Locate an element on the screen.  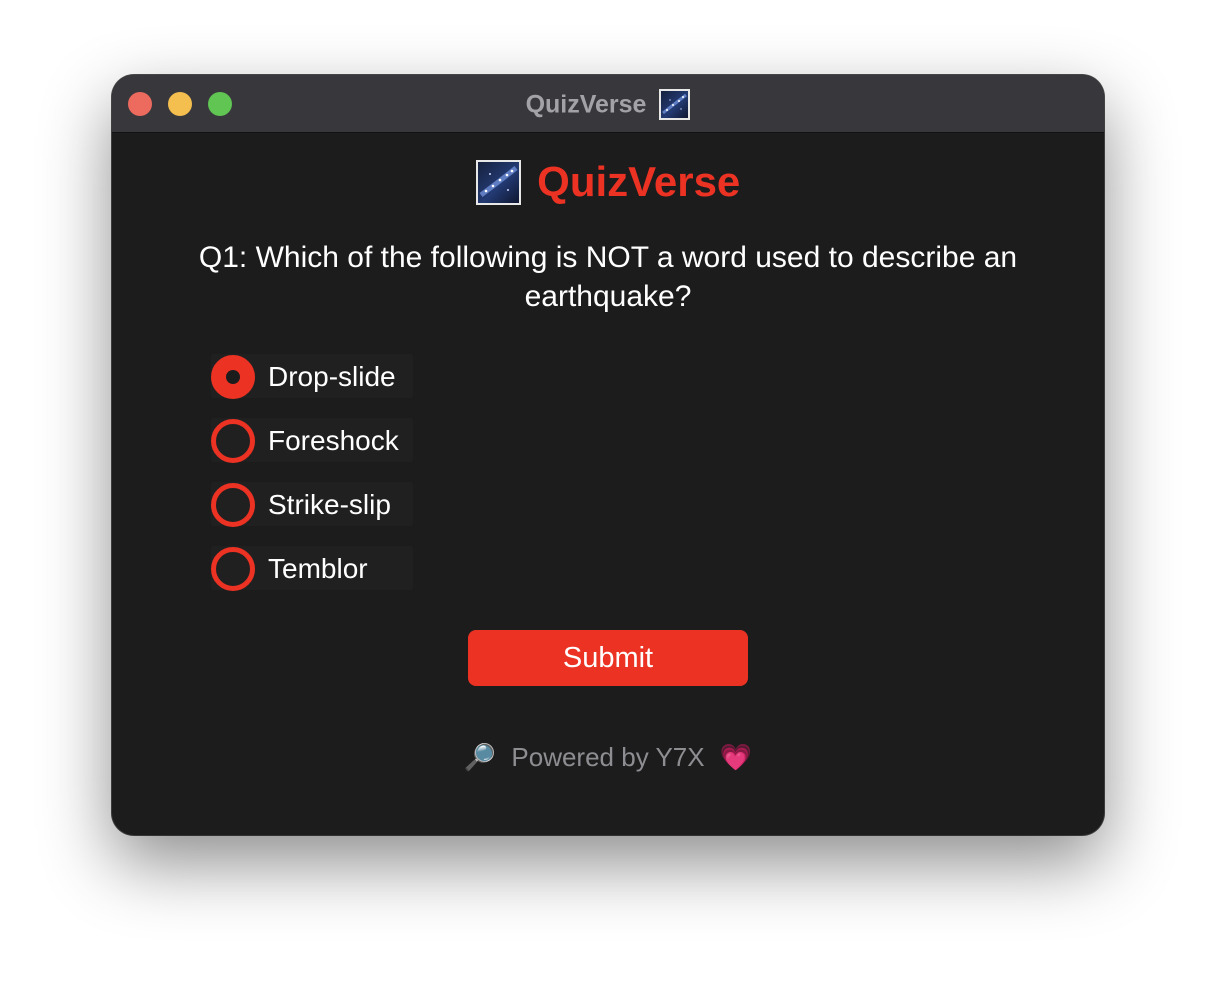
option-strike-slip: Strike-slip is located at coordinates (312, 504).